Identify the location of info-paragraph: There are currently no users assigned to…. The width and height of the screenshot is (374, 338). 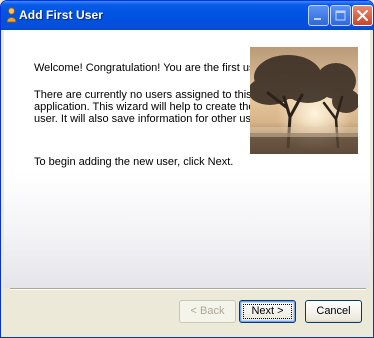
(154, 107).